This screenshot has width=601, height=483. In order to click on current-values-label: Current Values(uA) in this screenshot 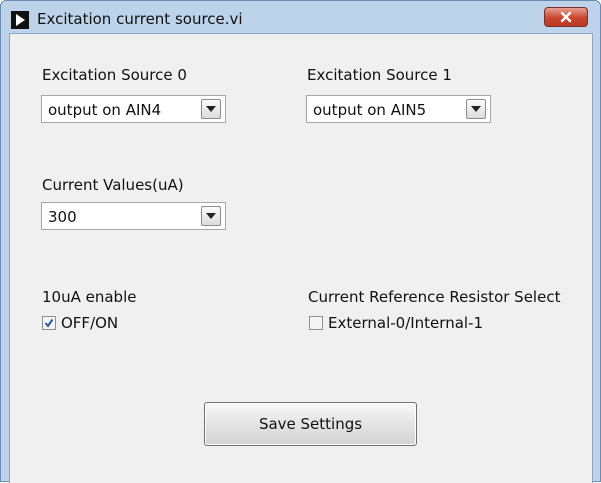, I will do `click(113, 185)`.